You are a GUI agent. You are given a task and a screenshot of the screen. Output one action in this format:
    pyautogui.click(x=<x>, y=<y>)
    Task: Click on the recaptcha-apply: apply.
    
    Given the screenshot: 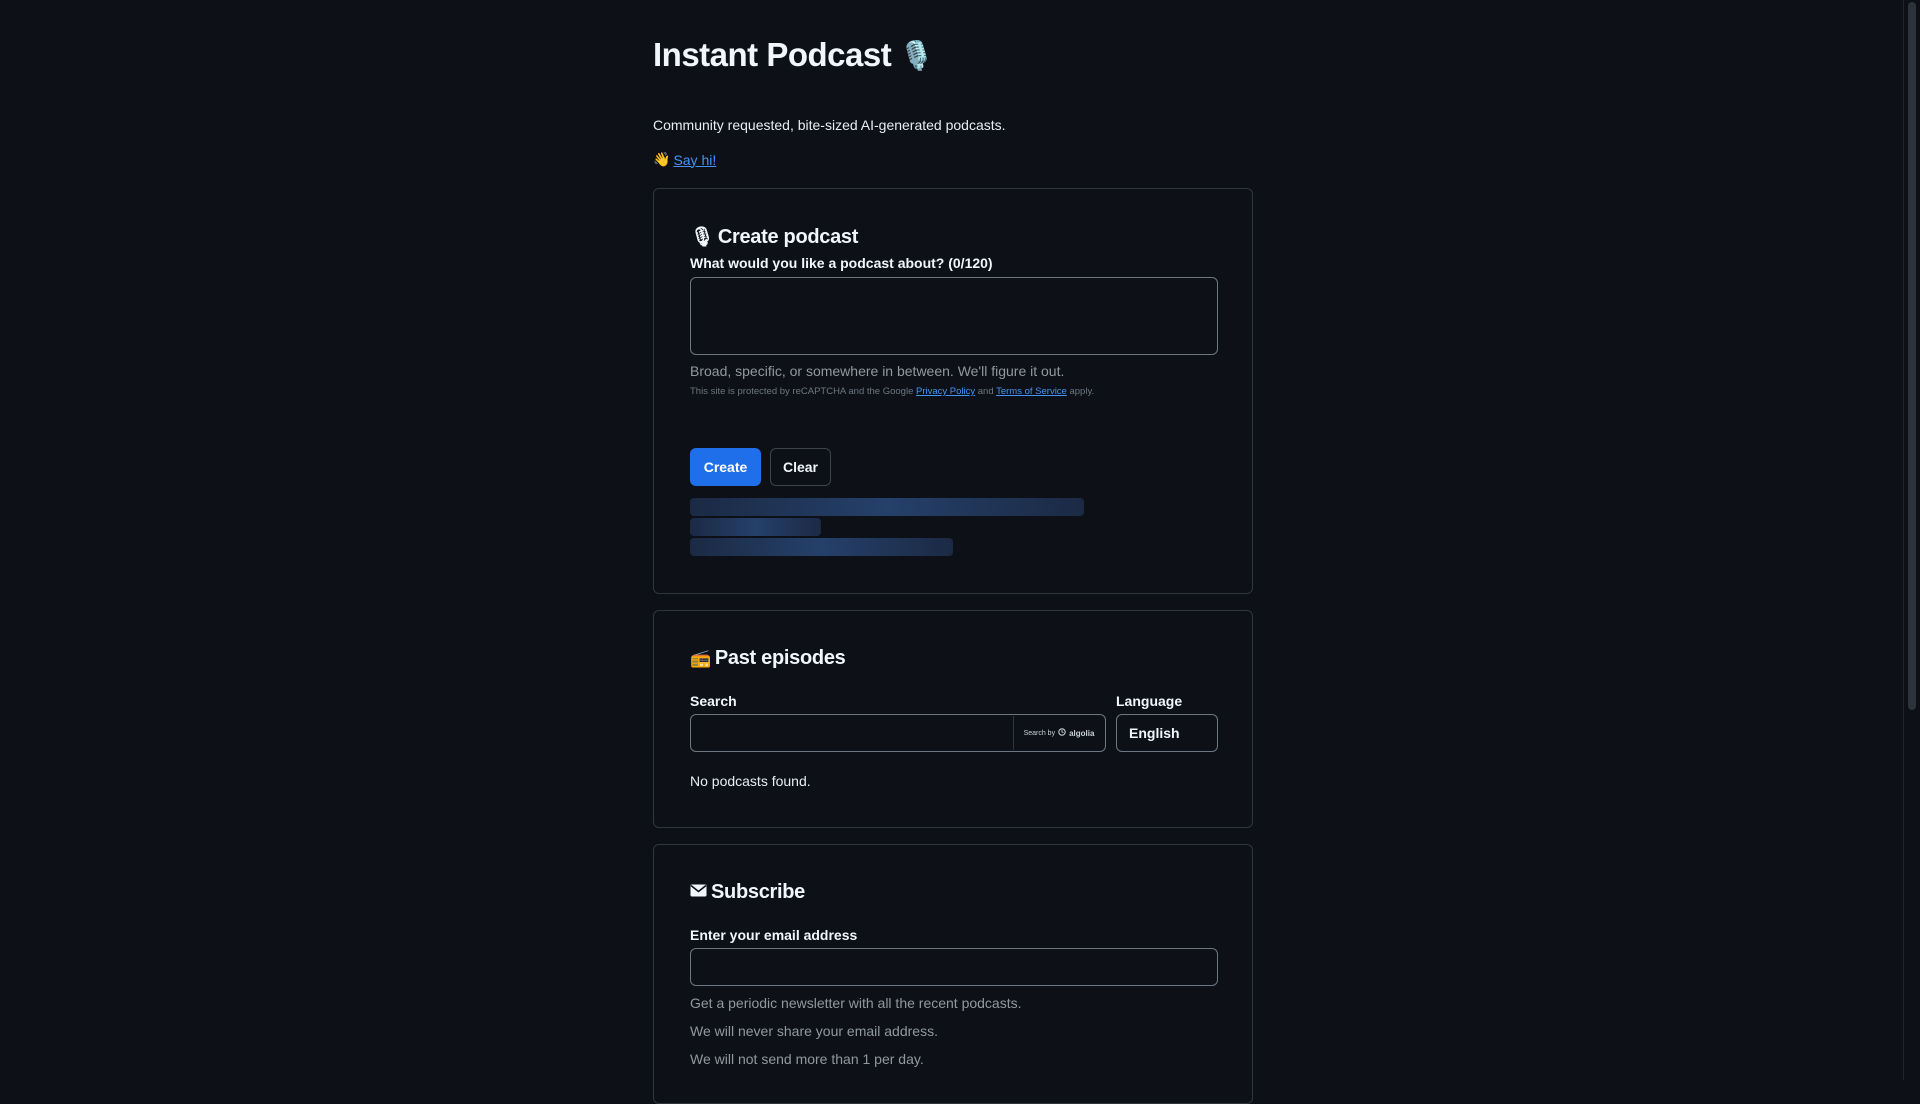 What is the action you would take?
    pyautogui.click(x=1082, y=391)
    